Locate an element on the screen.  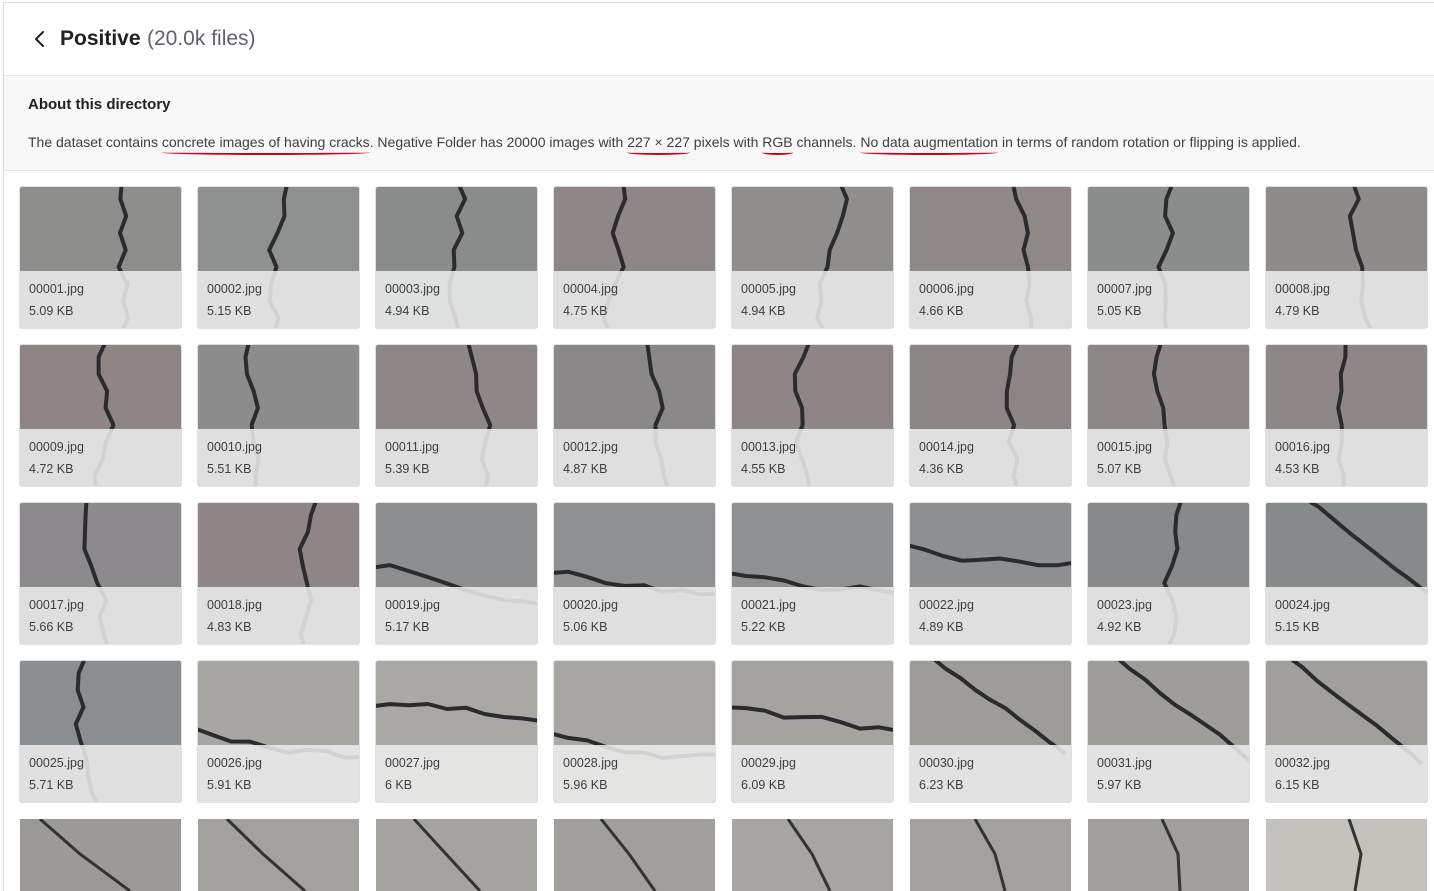
file-name: 00008.jpg is located at coordinates (1302, 289).